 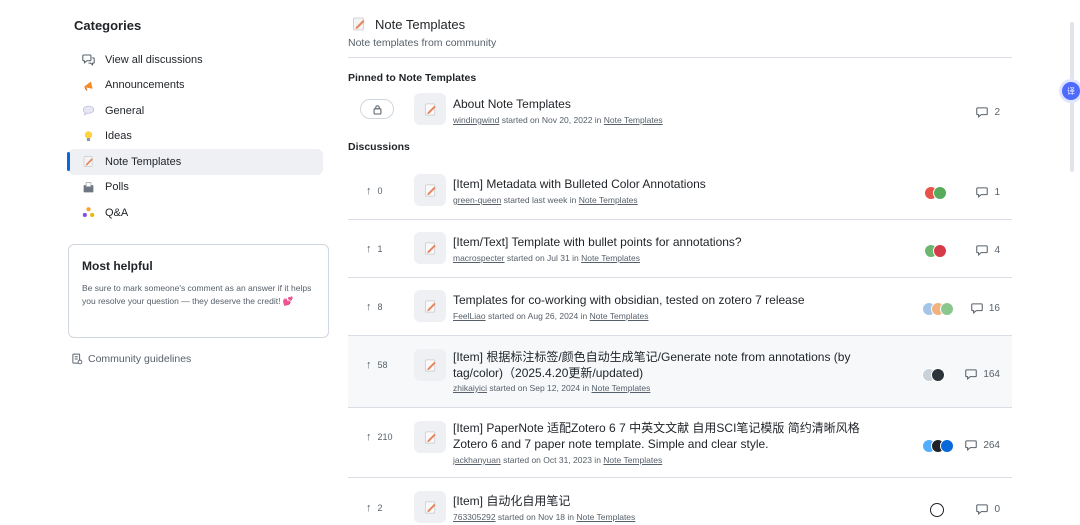 I want to click on started-text: started on Sep 12, 2024 in, so click(x=539, y=388).